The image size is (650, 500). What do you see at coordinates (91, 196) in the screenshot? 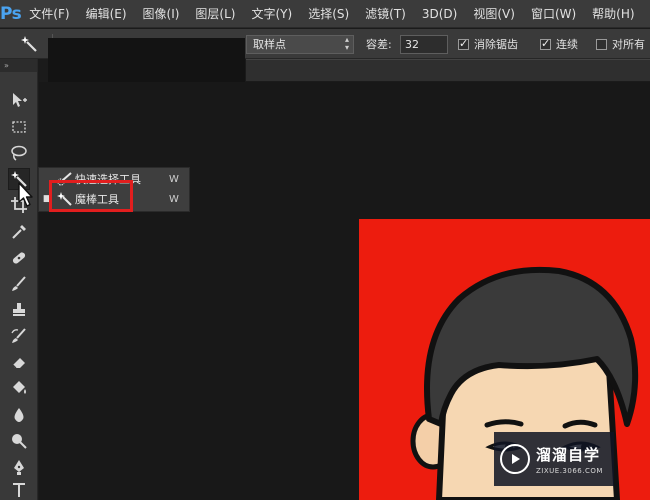
I see `highlight-annotation` at bounding box center [91, 196].